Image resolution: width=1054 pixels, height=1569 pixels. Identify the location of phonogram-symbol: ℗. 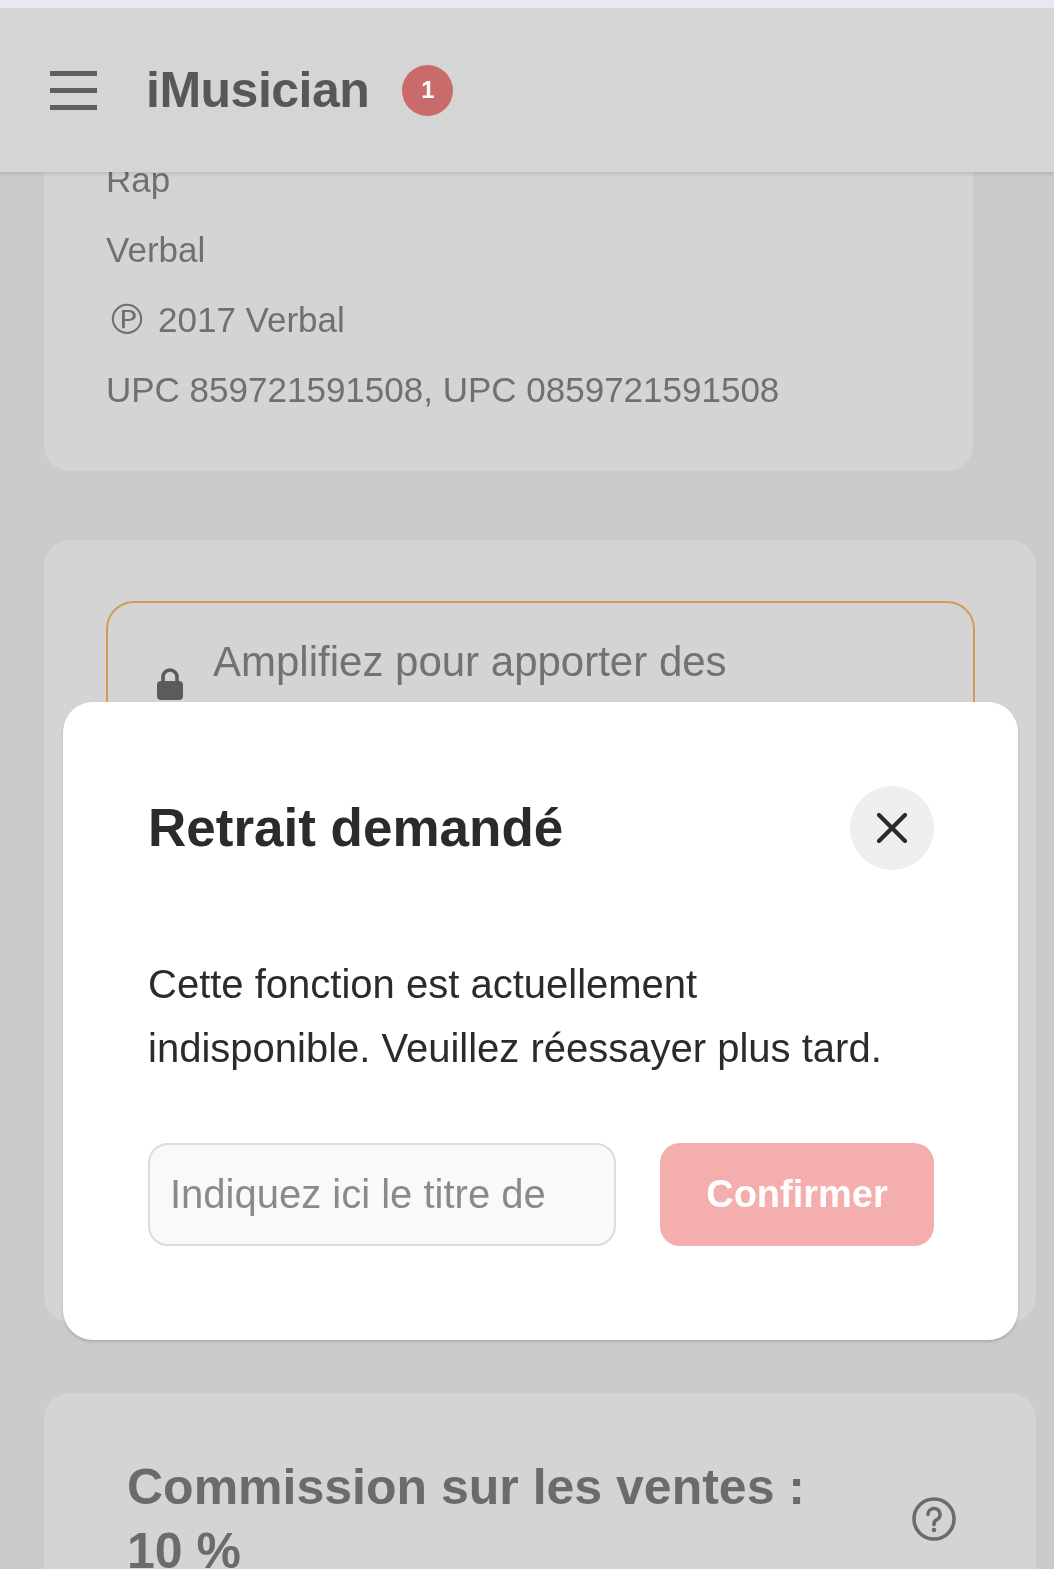
(127, 320).